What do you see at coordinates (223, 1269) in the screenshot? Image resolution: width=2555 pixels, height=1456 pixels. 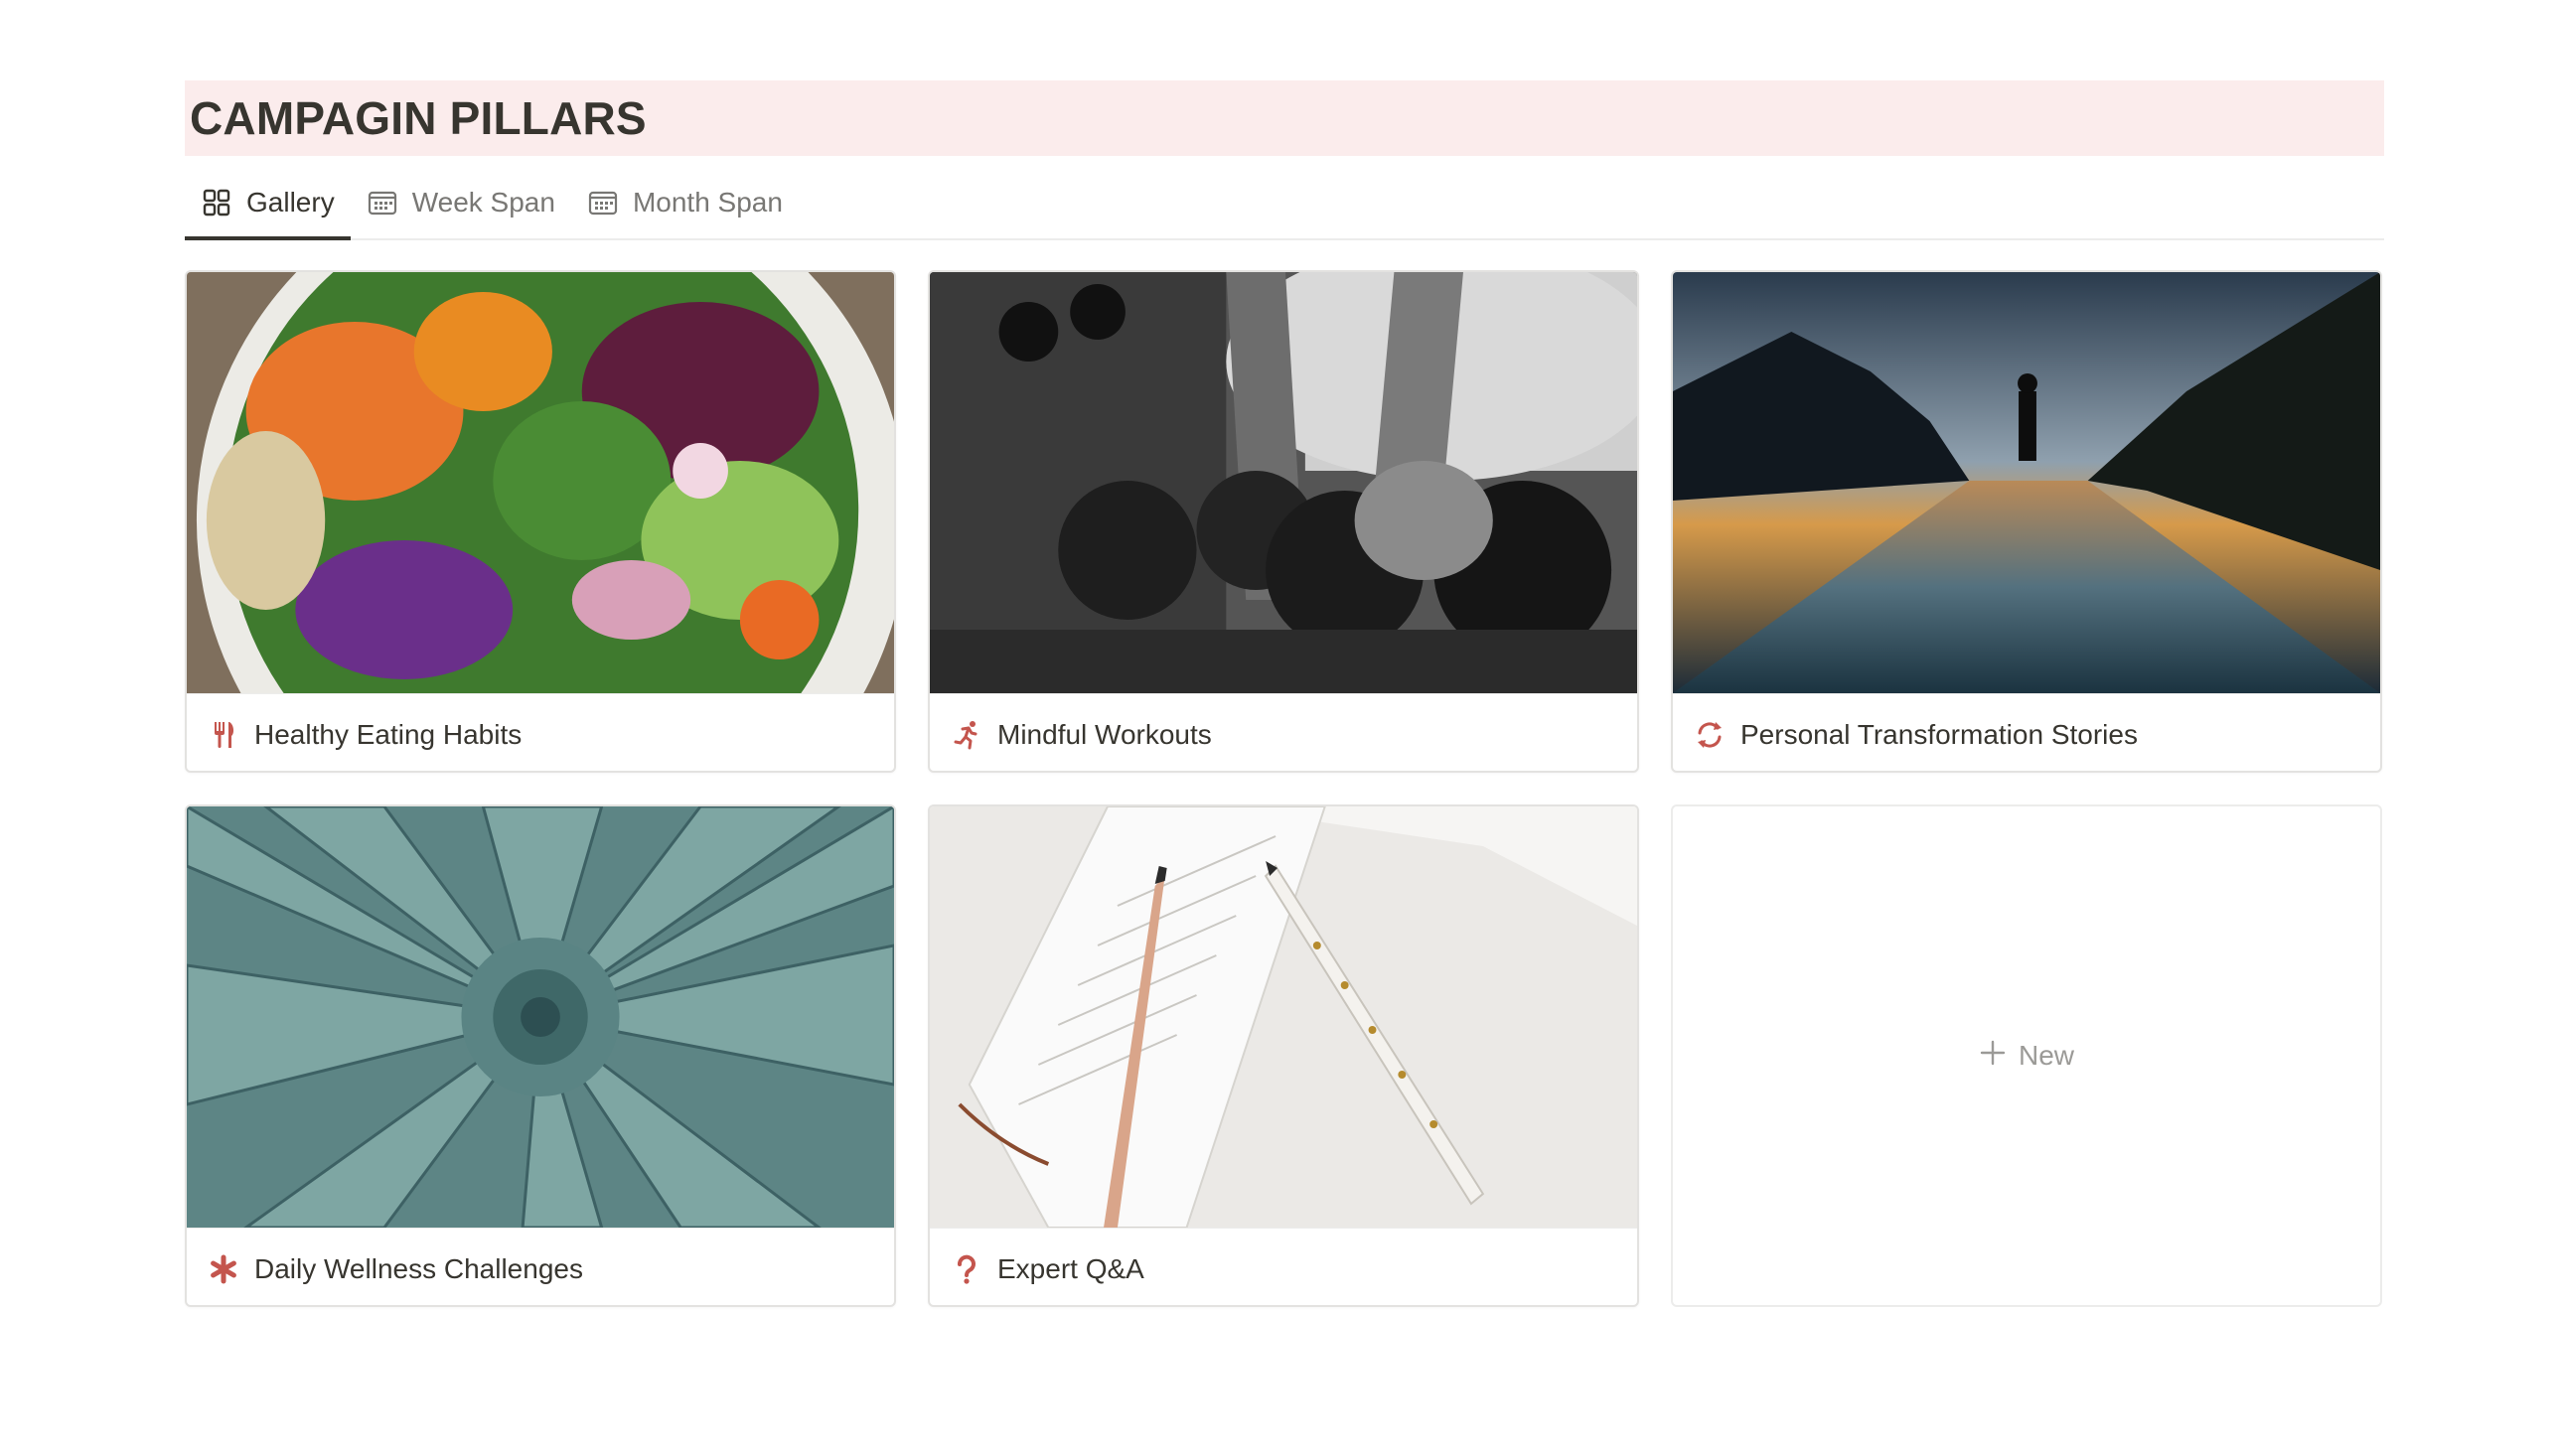 I see `asterisk-icon` at bounding box center [223, 1269].